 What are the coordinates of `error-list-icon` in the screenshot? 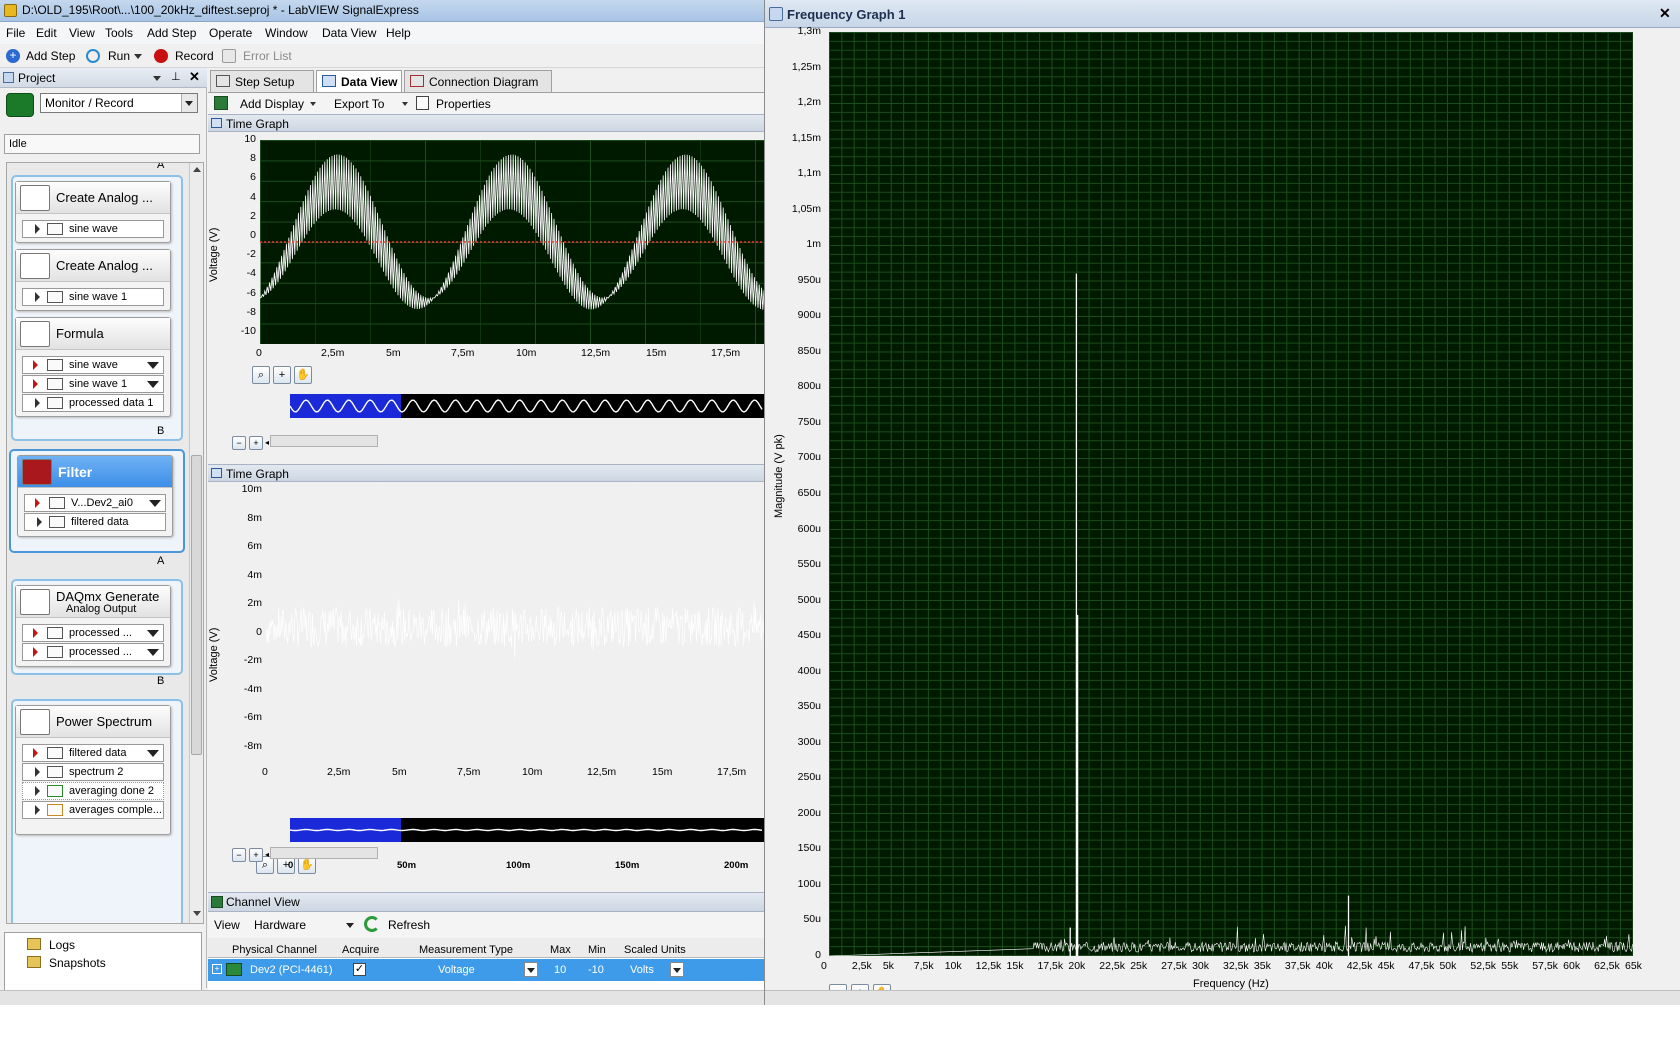 It's located at (229, 56).